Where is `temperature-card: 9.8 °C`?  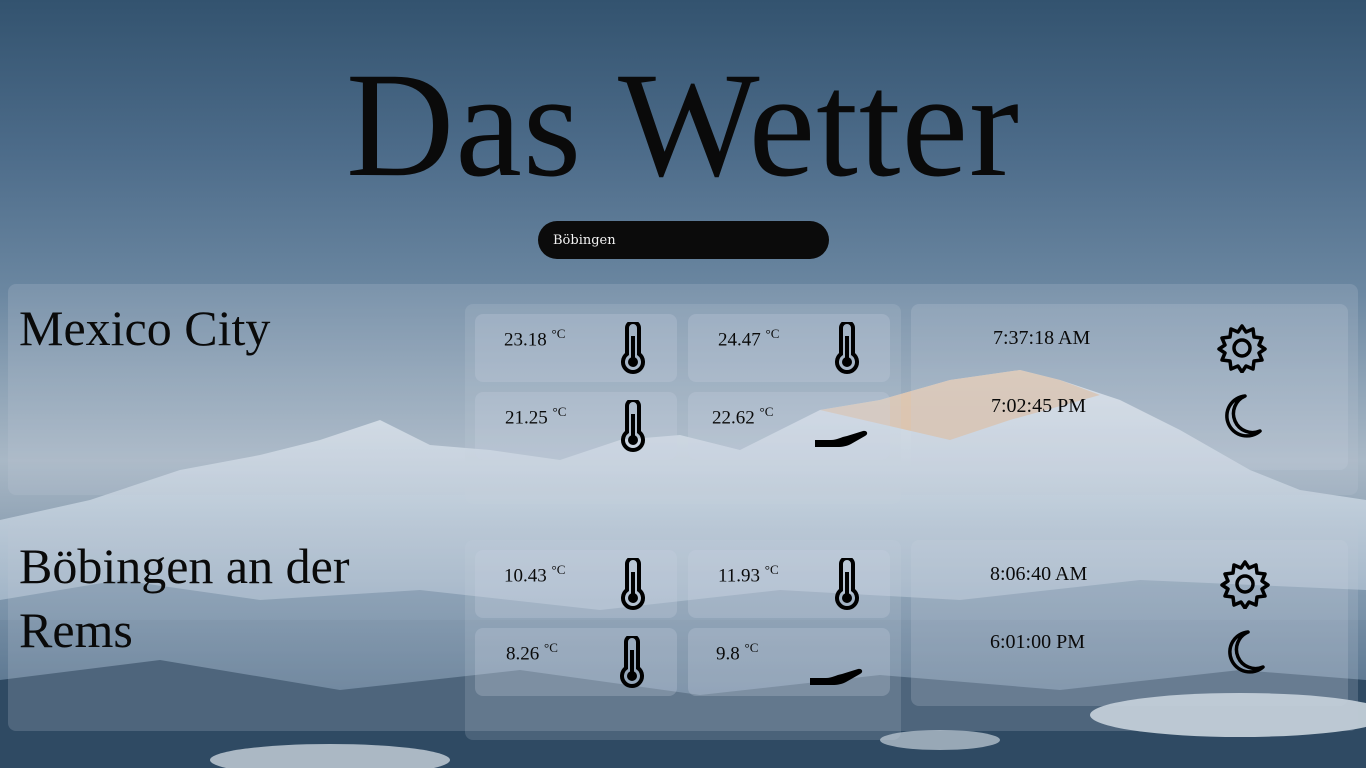
temperature-card: 9.8 °C is located at coordinates (789, 662).